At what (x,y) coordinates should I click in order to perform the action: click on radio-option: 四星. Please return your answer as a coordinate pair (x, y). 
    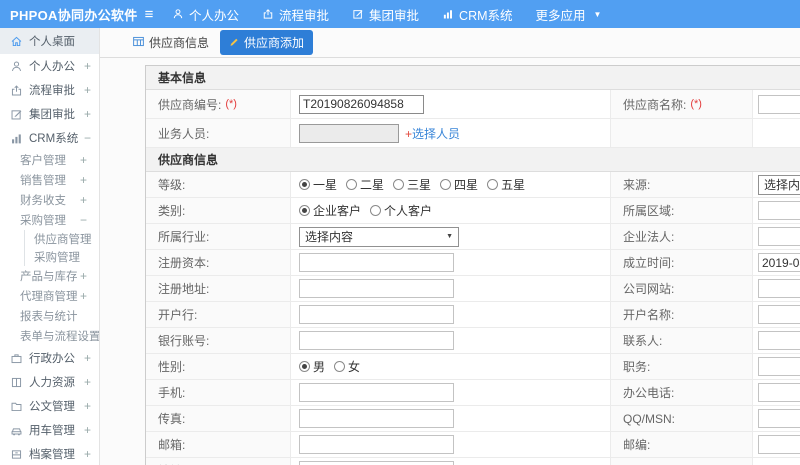
    Looking at the image, I should click on (459, 184).